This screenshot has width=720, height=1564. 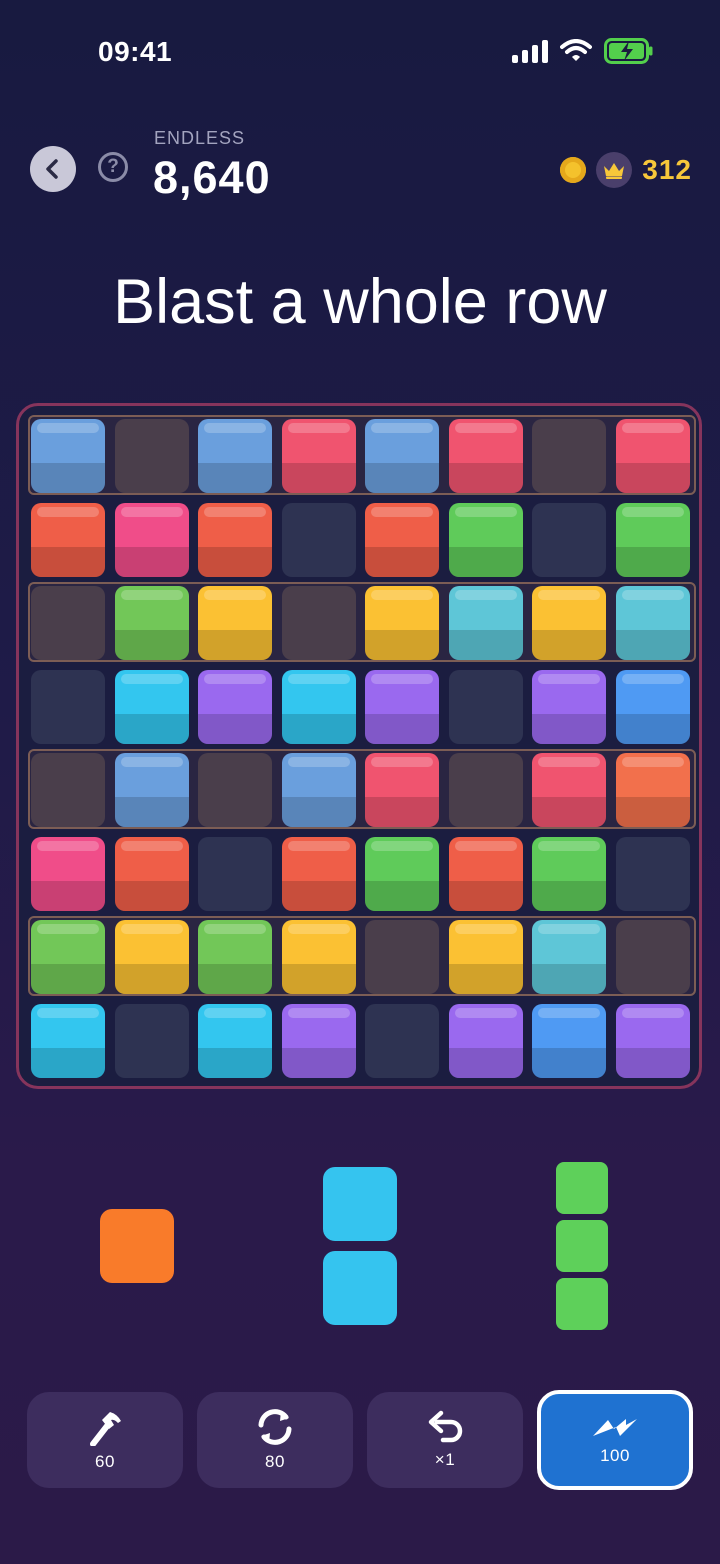 I want to click on currency-display: 312, so click(x=626, y=170).